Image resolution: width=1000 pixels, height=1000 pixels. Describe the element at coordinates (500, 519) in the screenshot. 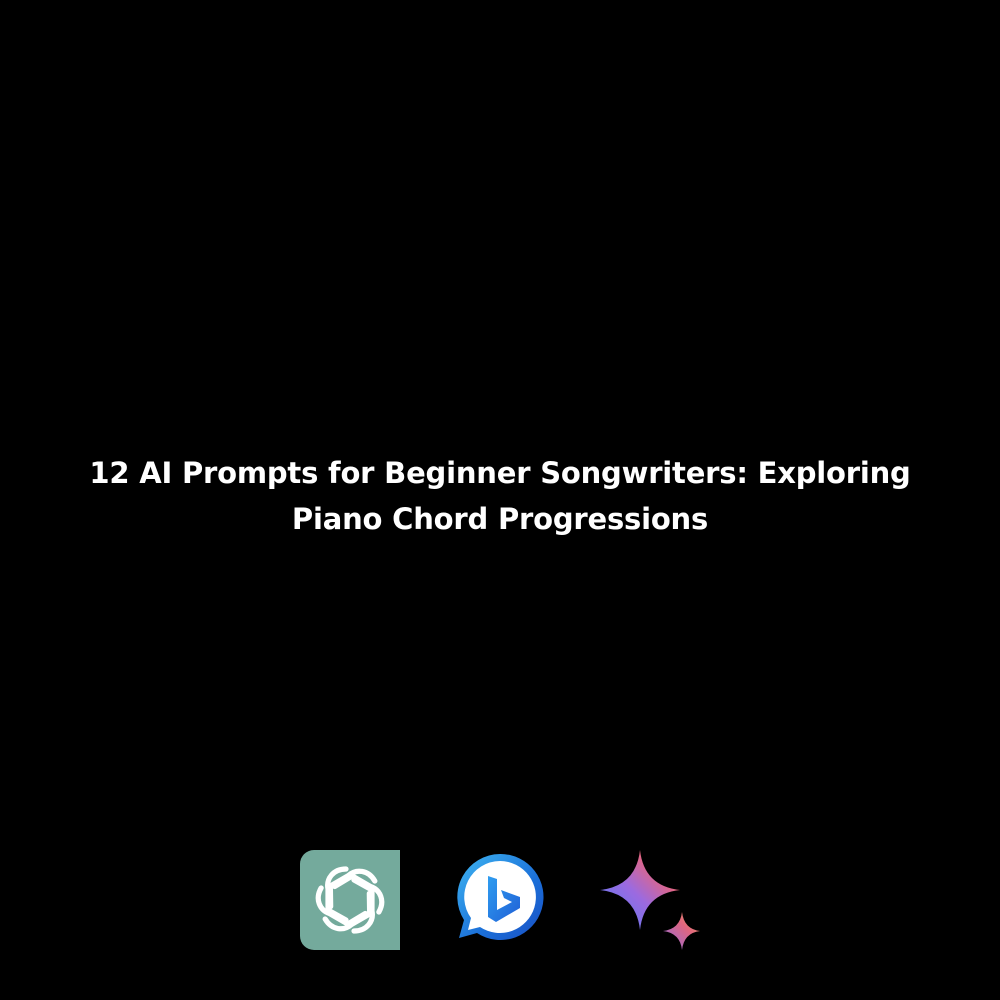

I see `title-line-2: Piano Chord Progressions` at that location.